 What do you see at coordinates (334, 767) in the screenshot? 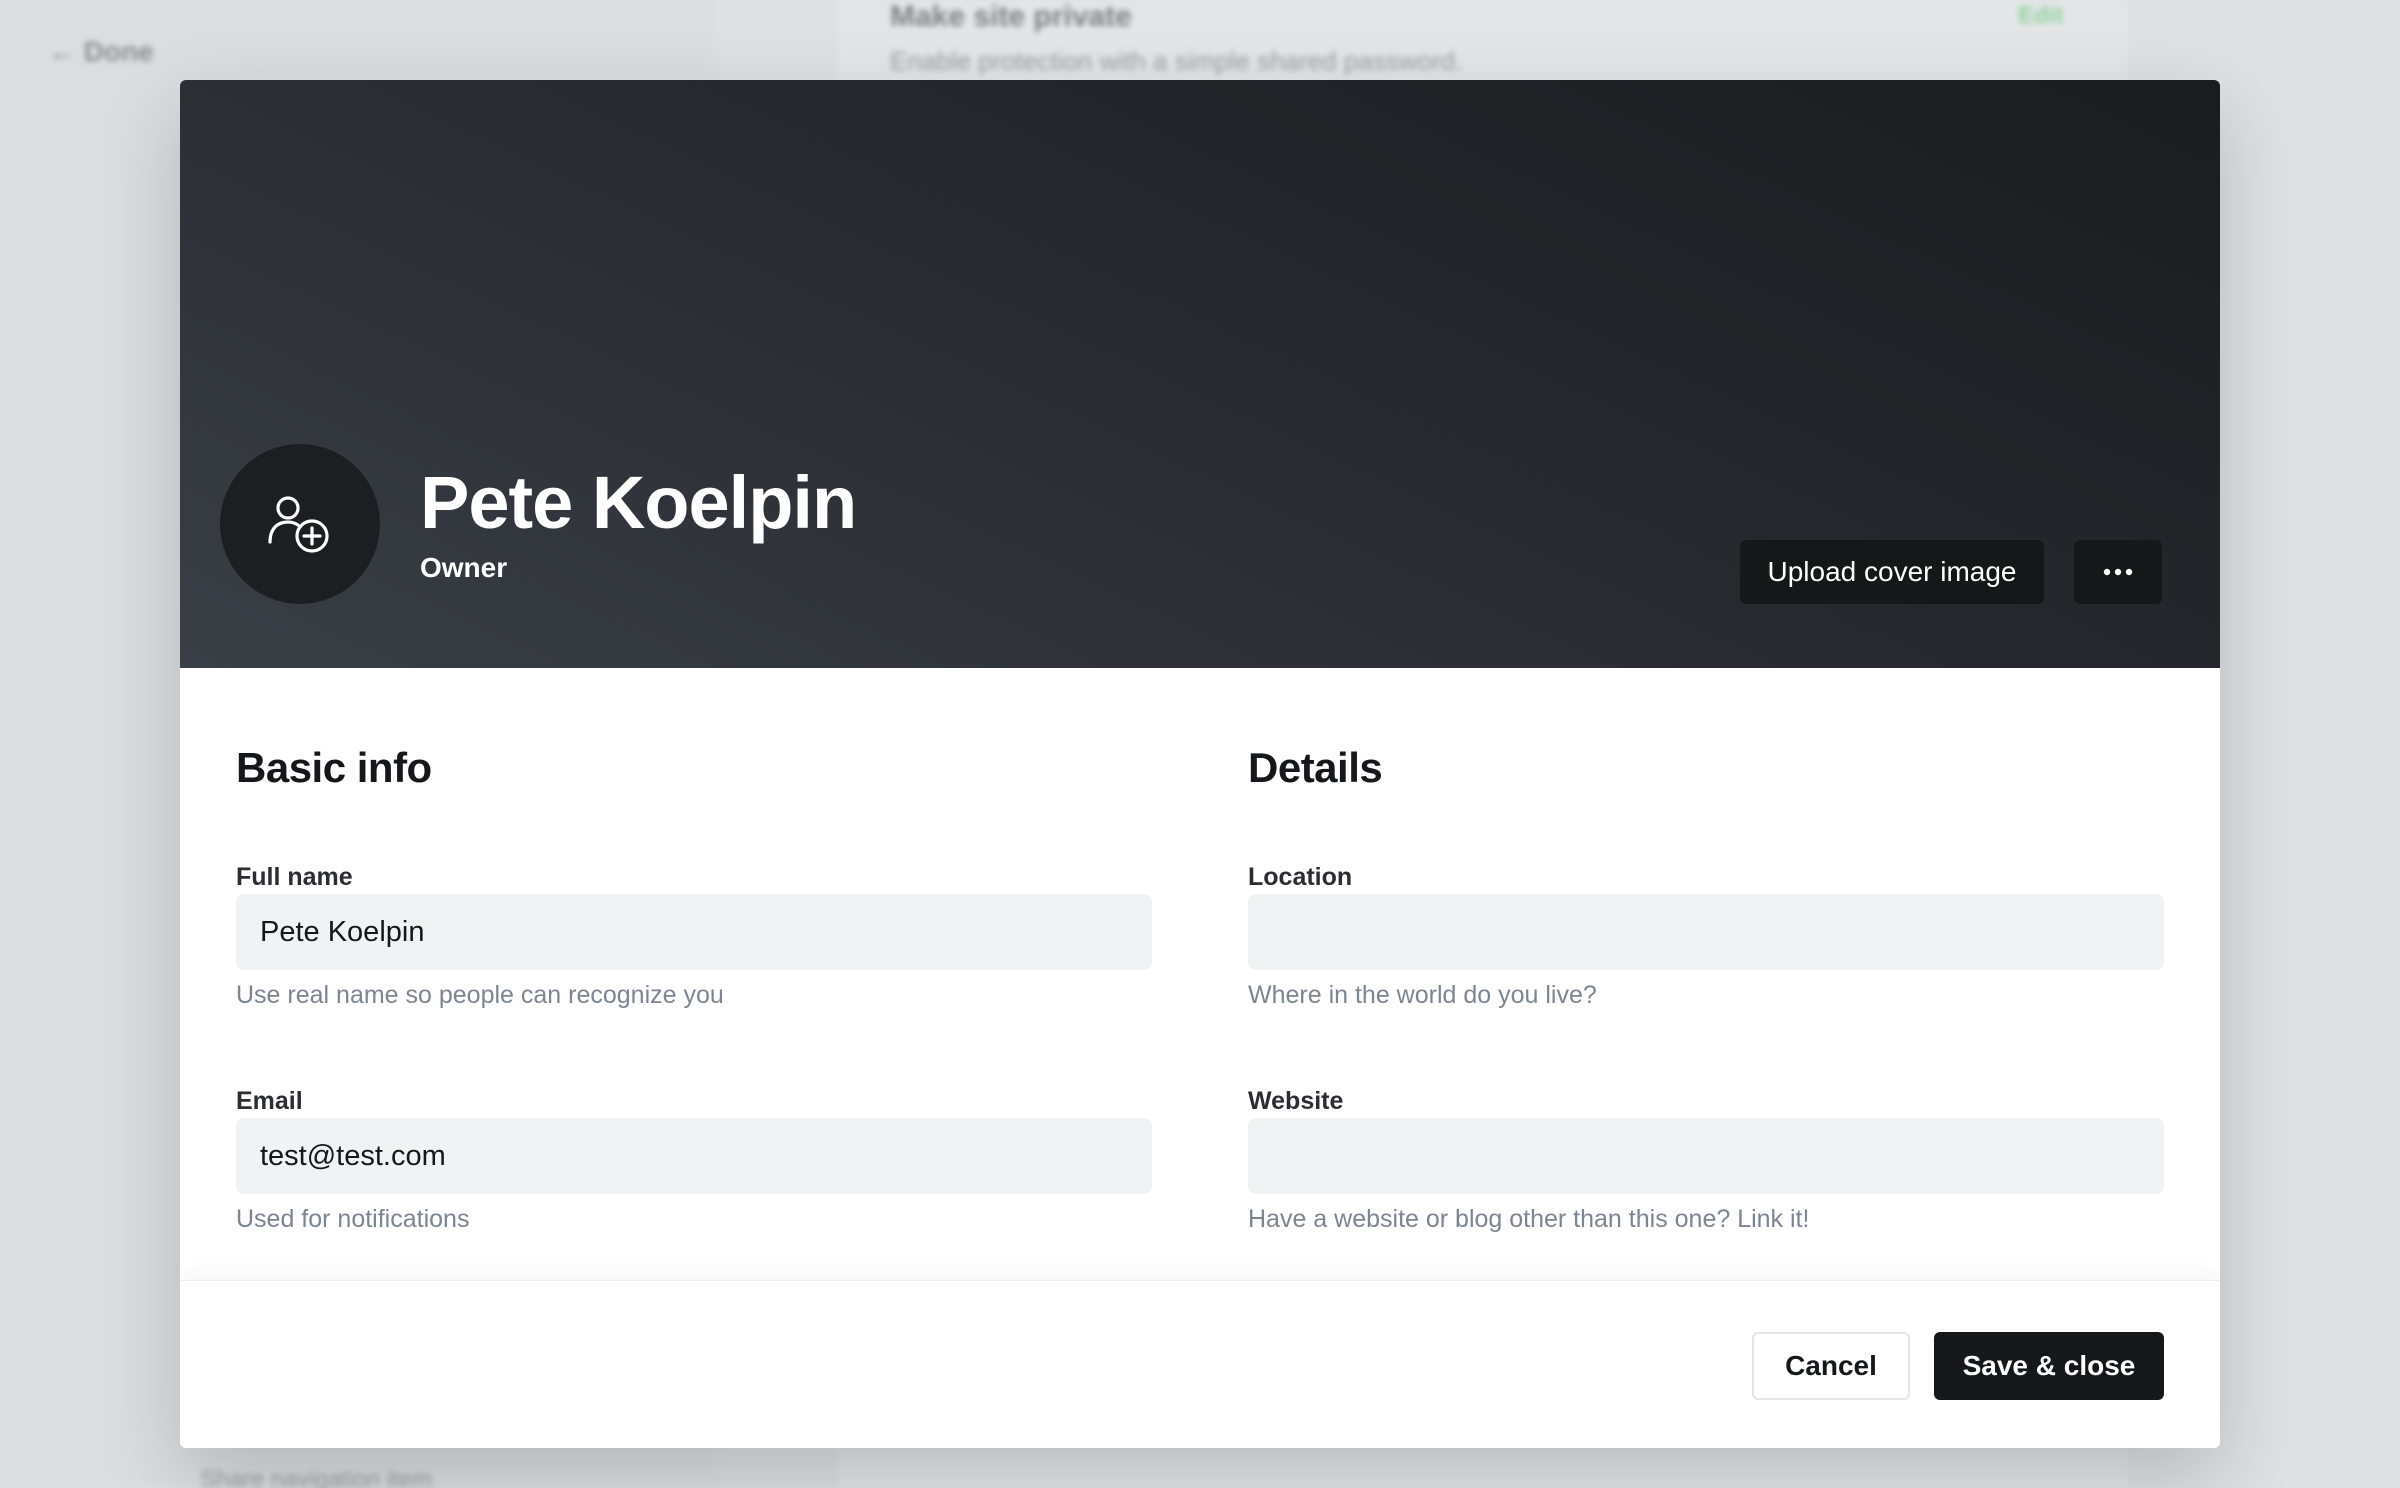
I see `basic-info-heading: Basic info` at bounding box center [334, 767].